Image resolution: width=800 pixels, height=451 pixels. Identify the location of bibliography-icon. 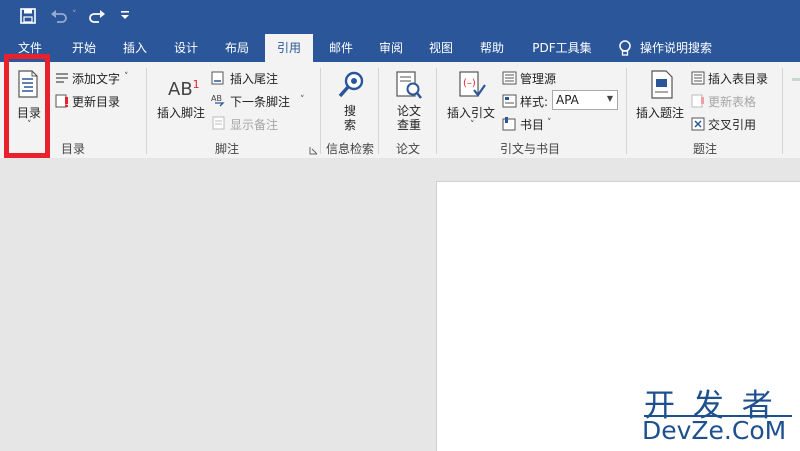
(509, 125).